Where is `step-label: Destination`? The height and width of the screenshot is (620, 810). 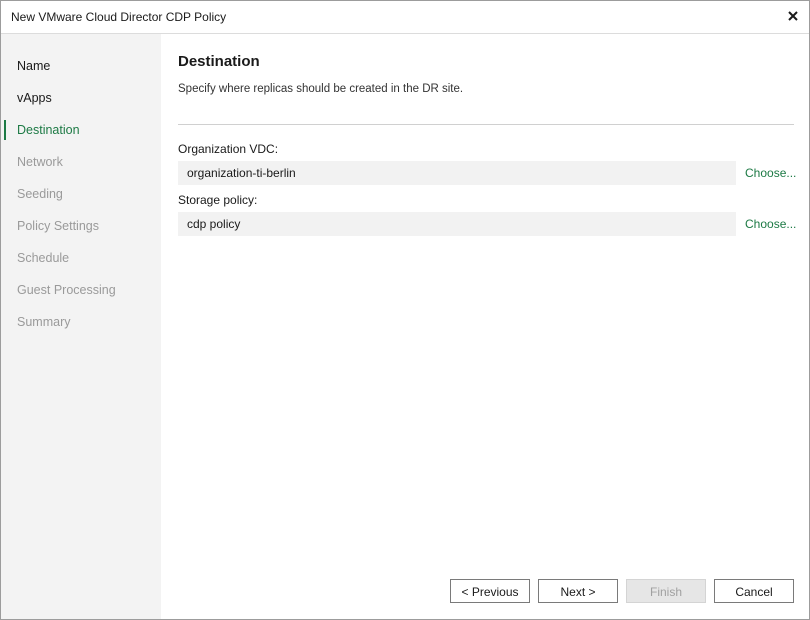
step-label: Destination is located at coordinates (48, 130).